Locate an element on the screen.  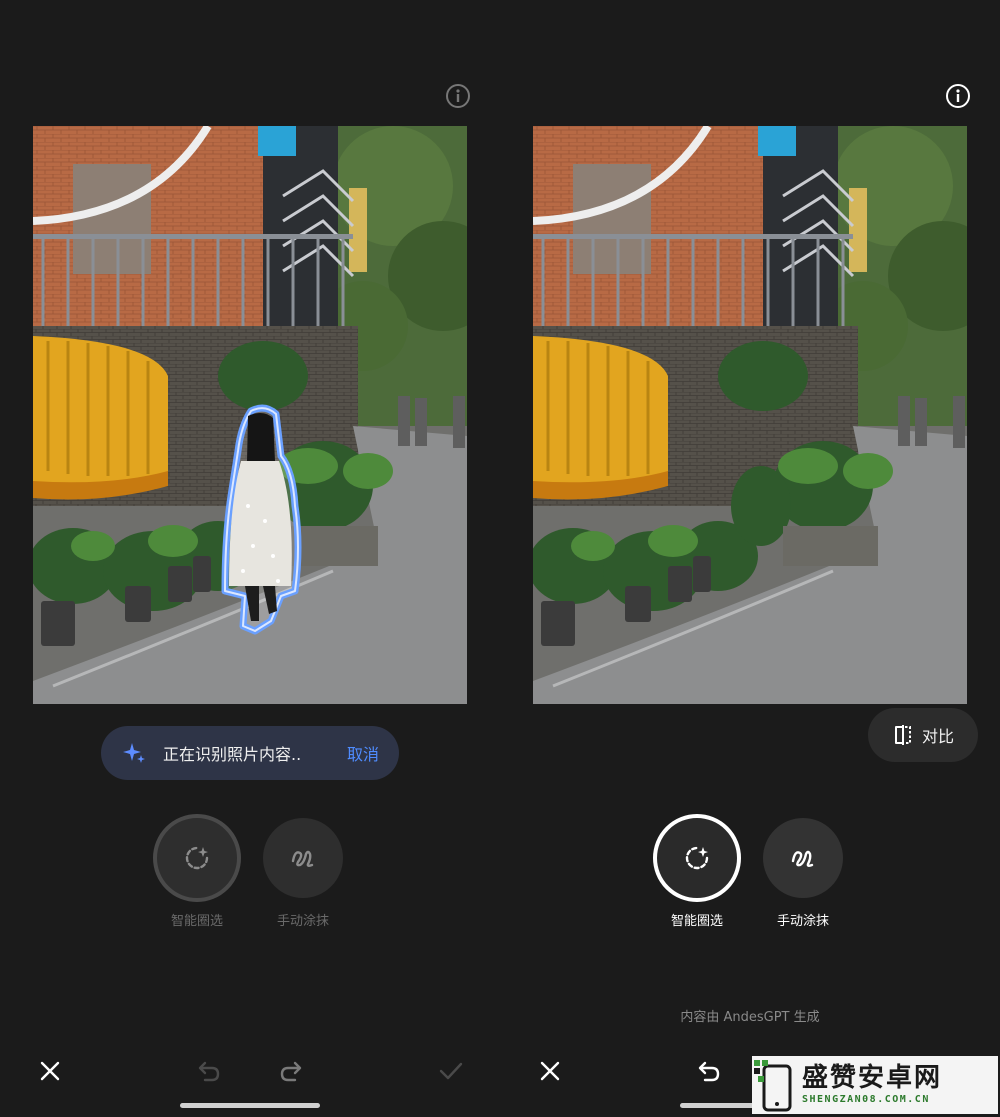
compare-button: 对比 is located at coordinates (923, 735).